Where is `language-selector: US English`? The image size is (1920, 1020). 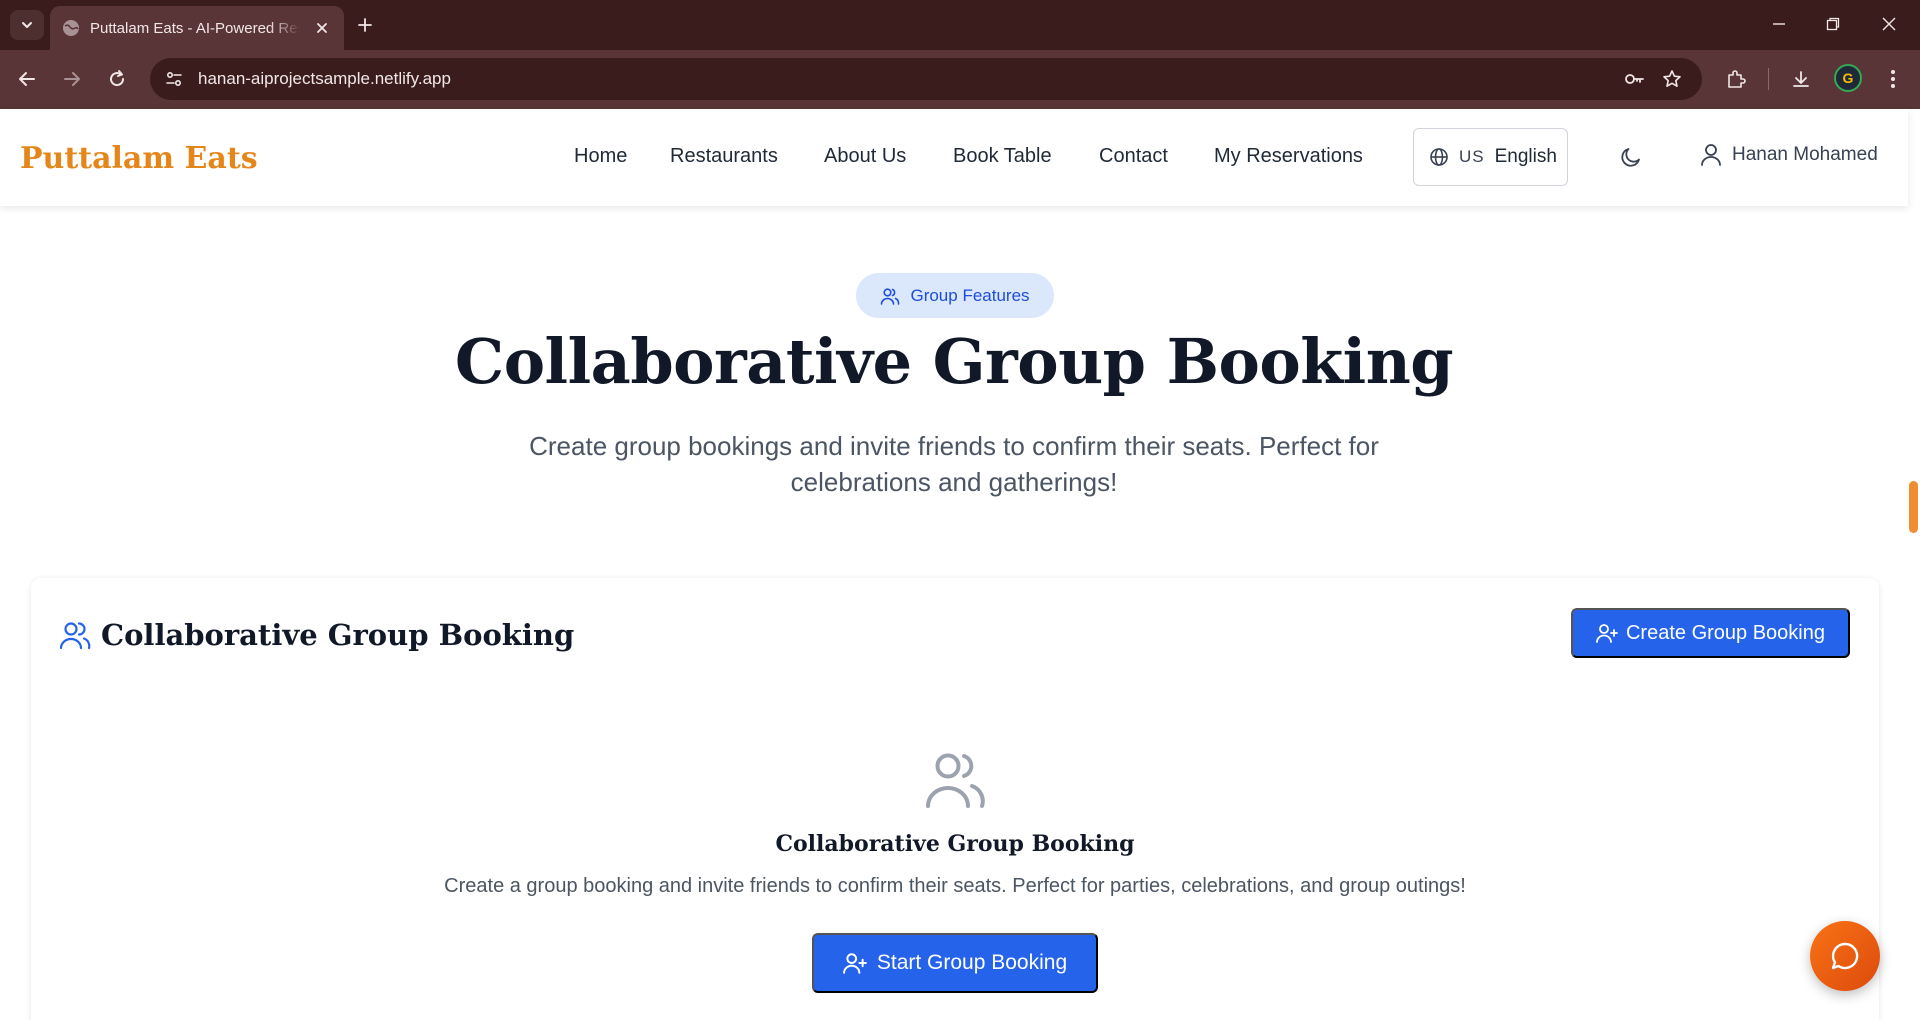
language-selector: US English is located at coordinates (1490, 157).